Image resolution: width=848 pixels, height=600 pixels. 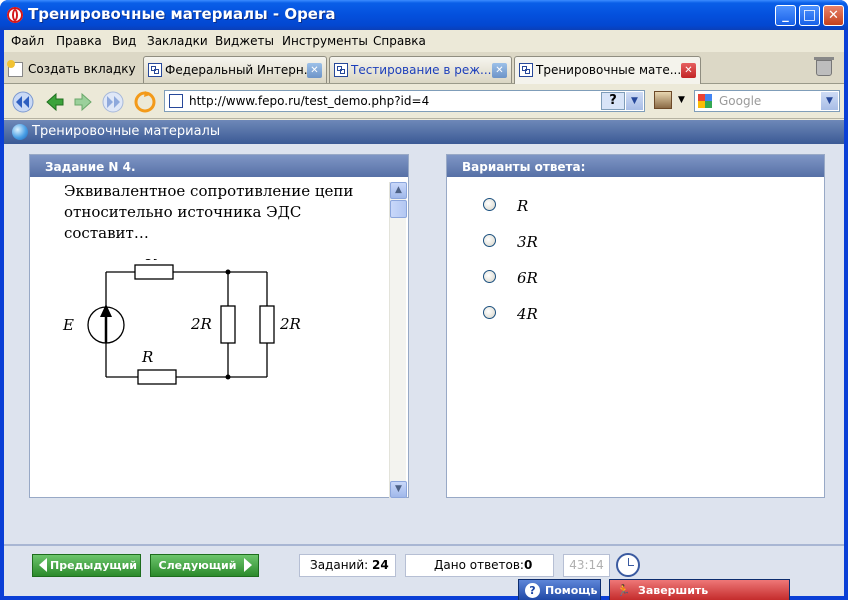 What do you see at coordinates (290, 324) in the screenshot?
I see `label-r-right: 2R` at bounding box center [290, 324].